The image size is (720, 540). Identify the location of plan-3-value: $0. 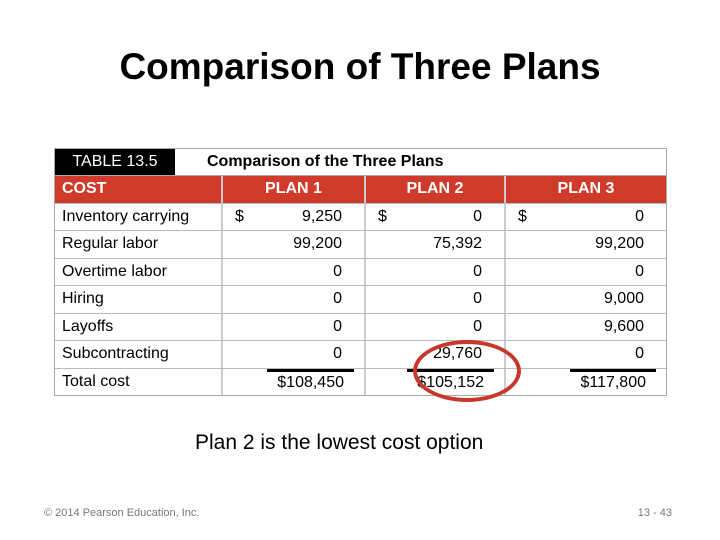
(586, 217).